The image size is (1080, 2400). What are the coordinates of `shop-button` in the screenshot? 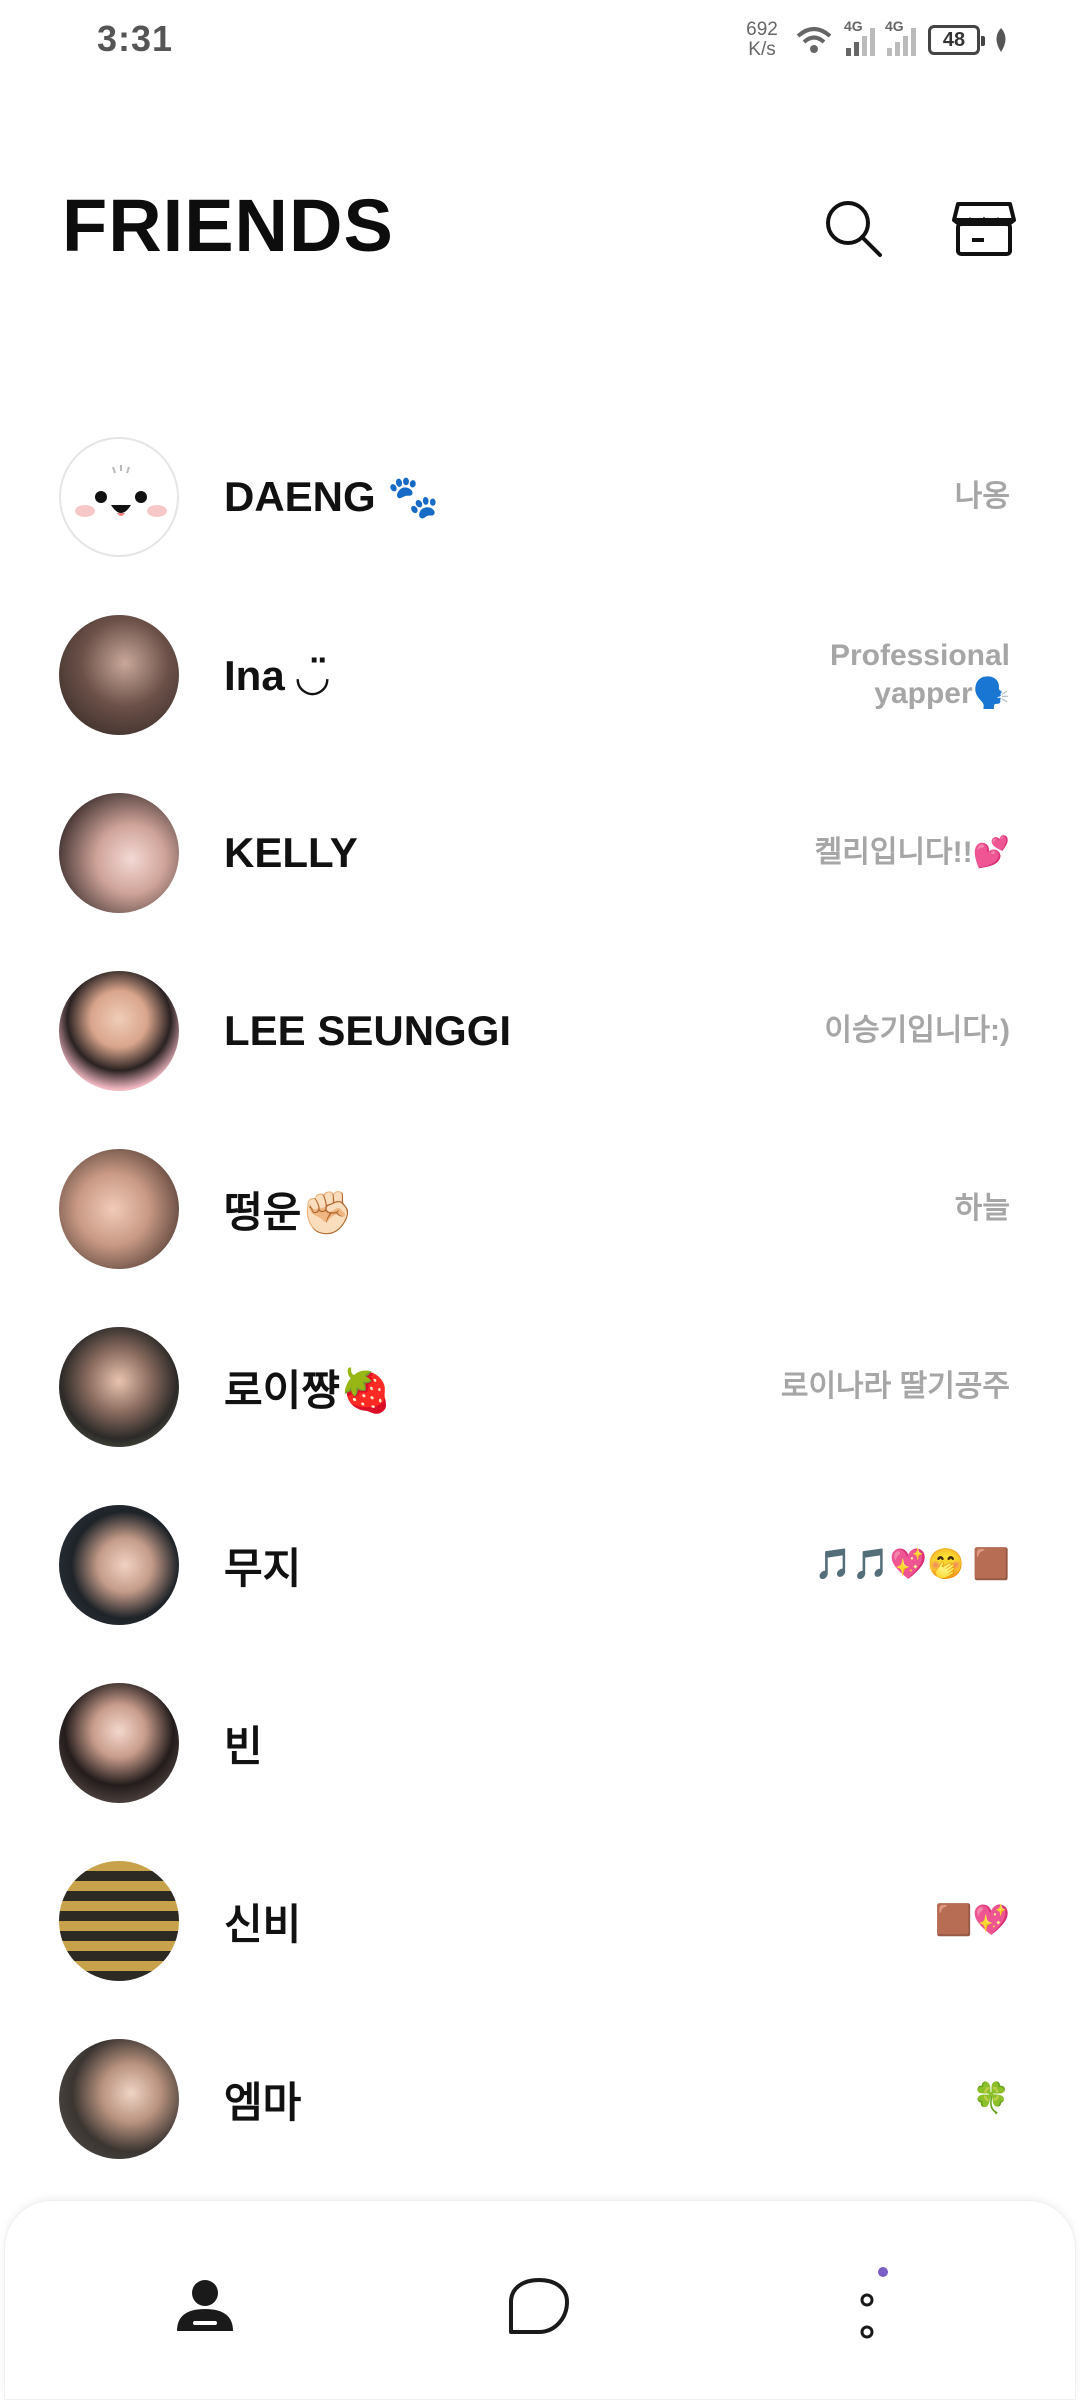 It's located at (984, 229).